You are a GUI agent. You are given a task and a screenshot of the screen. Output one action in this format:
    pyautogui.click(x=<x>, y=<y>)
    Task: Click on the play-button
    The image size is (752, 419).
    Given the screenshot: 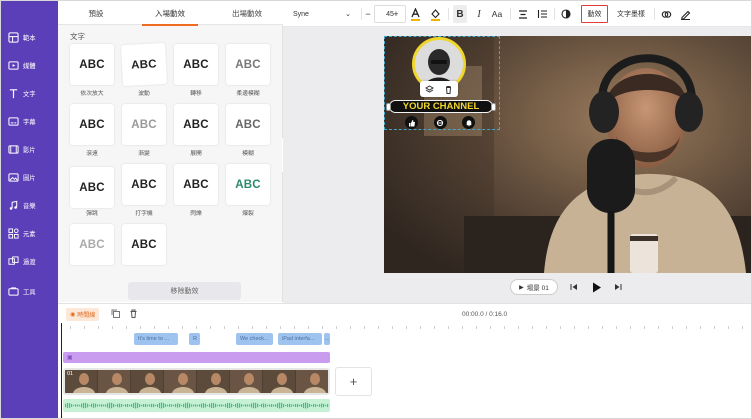 What is the action you would take?
    pyautogui.click(x=597, y=287)
    